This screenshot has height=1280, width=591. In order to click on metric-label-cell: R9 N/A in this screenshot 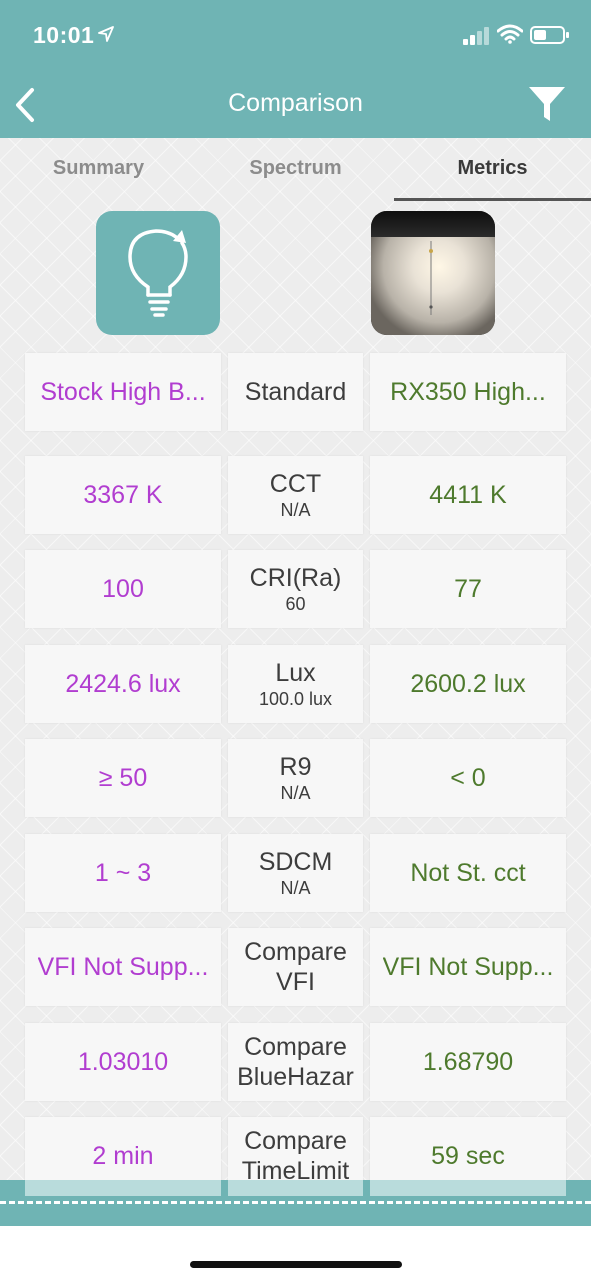, I will do `click(295, 778)`.